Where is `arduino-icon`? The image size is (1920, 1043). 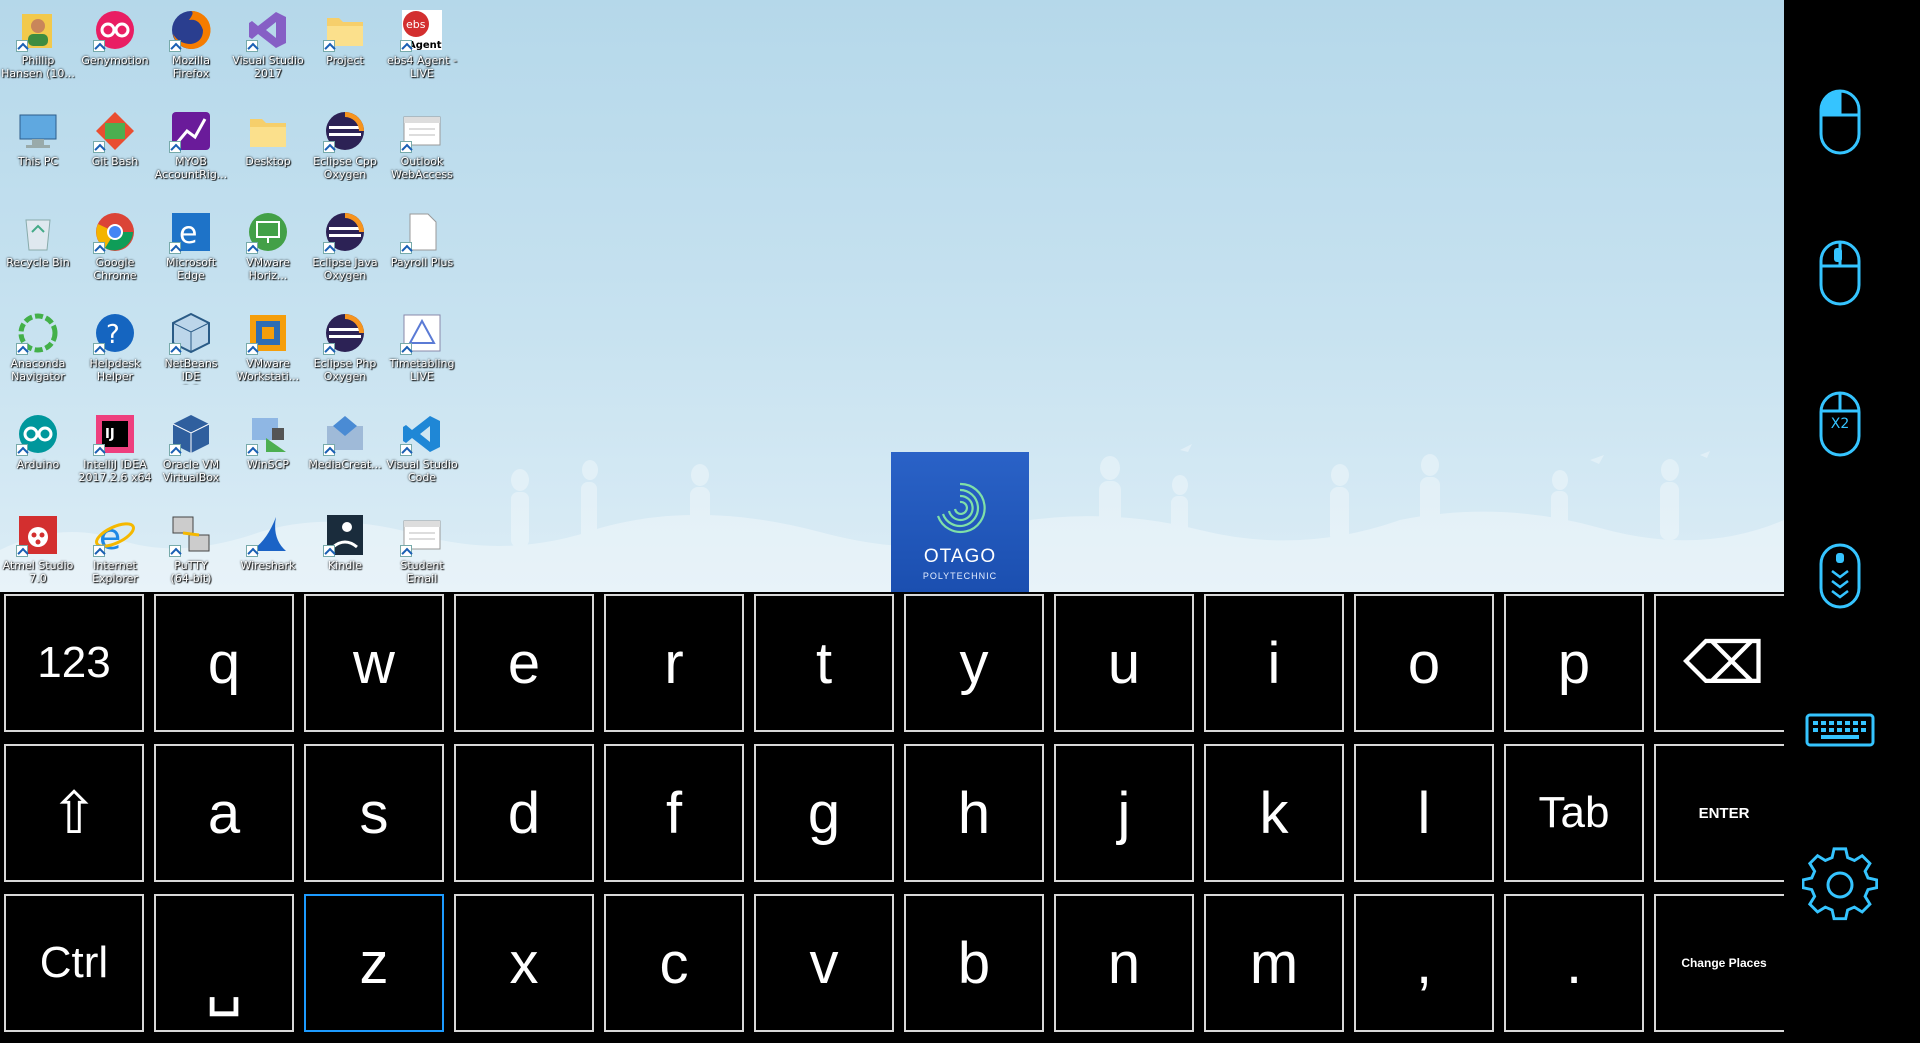
arduino-icon is located at coordinates (38, 434).